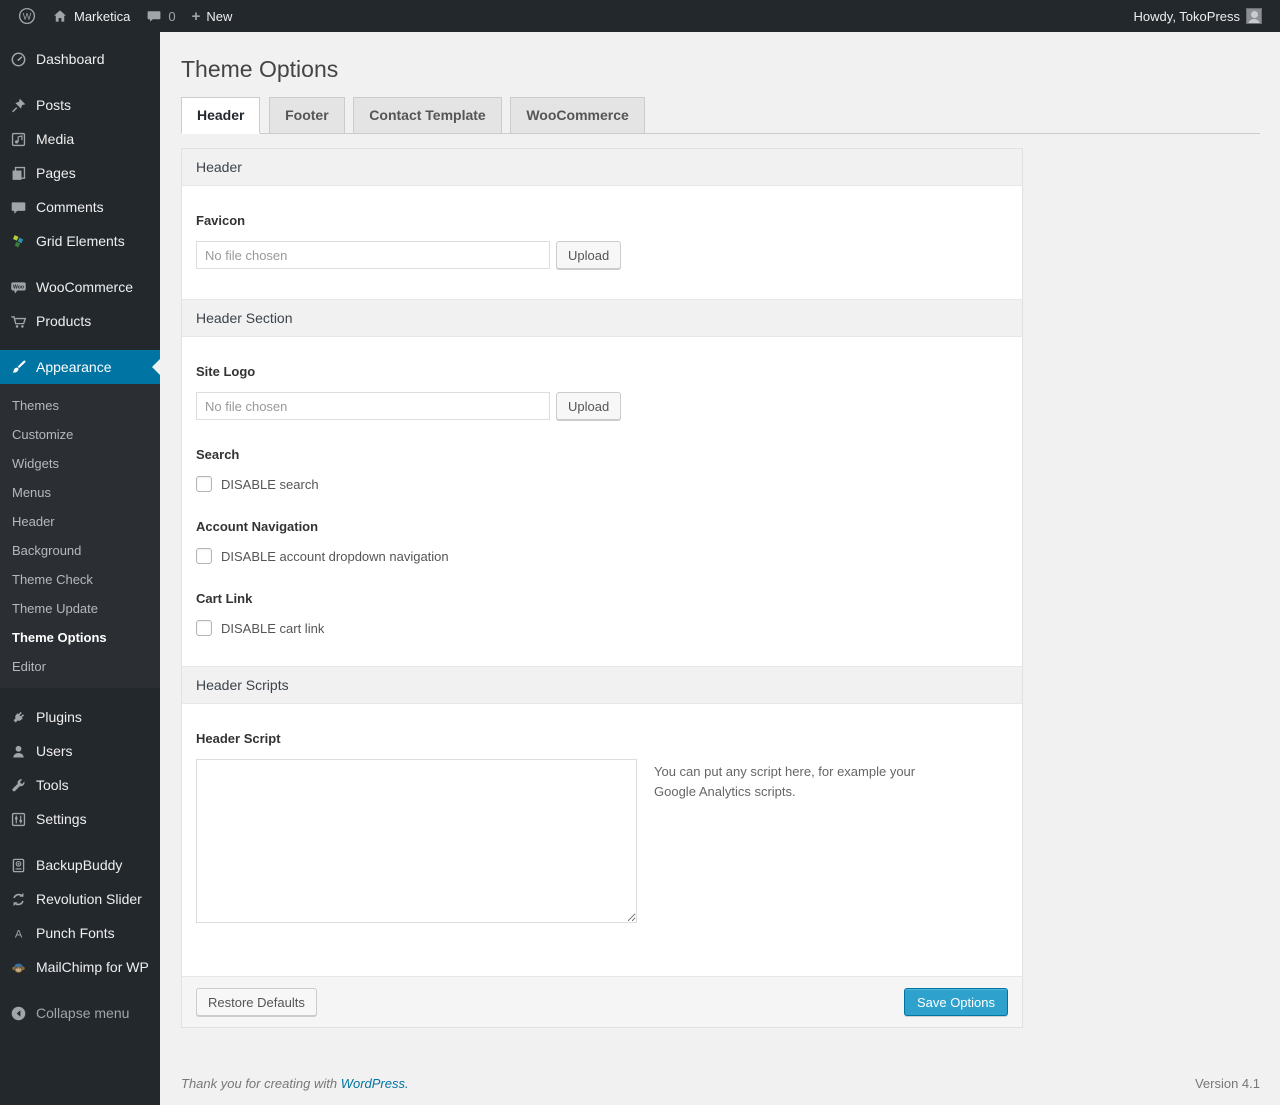 The height and width of the screenshot is (1105, 1280). What do you see at coordinates (373, 255) in the screenshot?
I see `favicon-file-input` at bounding box center [373, 255].